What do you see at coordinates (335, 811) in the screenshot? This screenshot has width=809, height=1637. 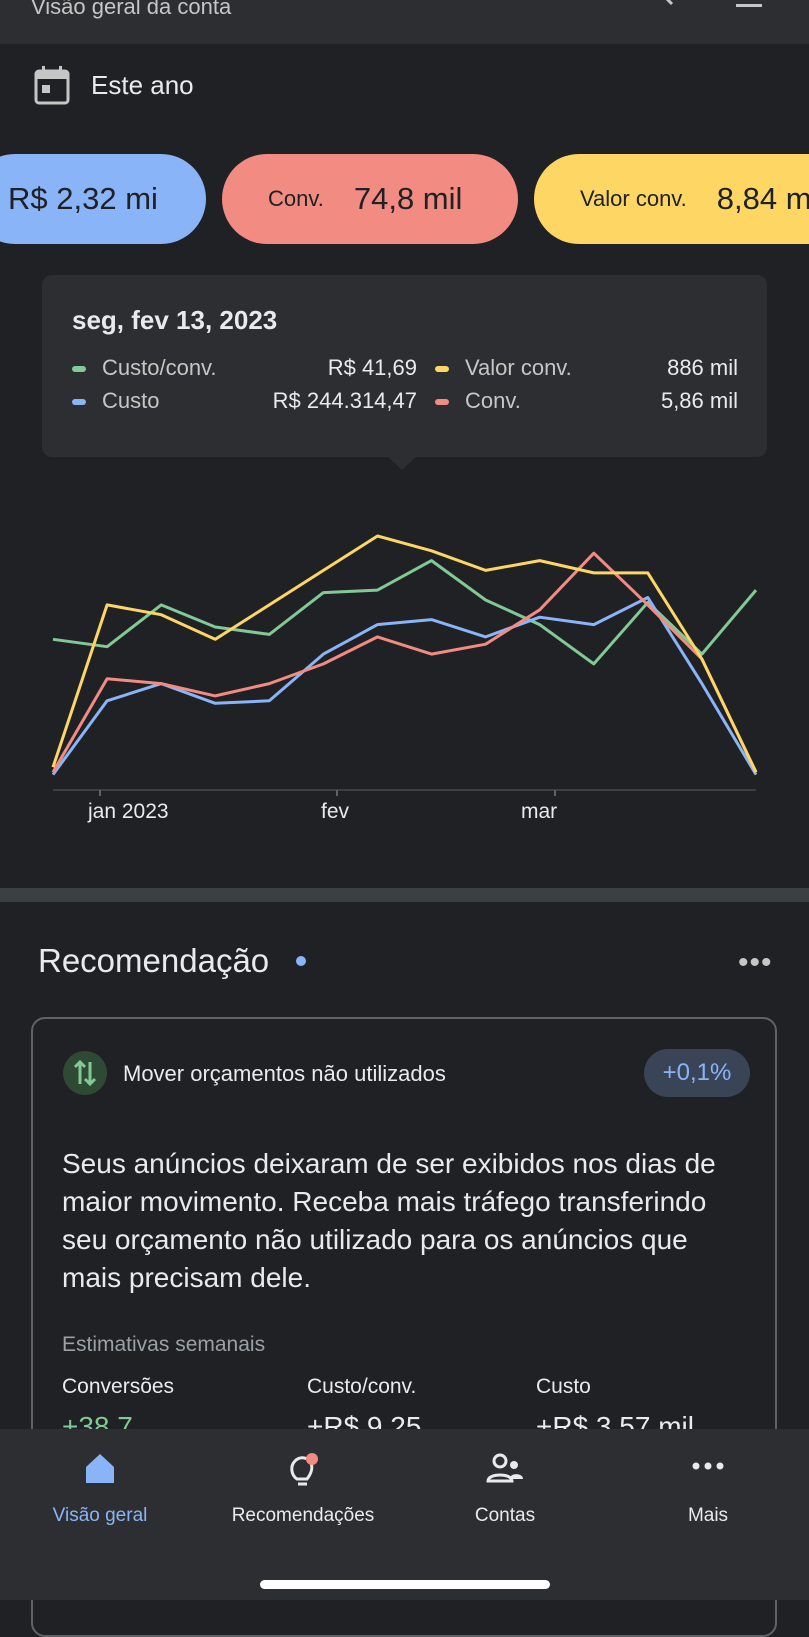 I see `x-tick-label: fev` at bounding box center [335, 811].